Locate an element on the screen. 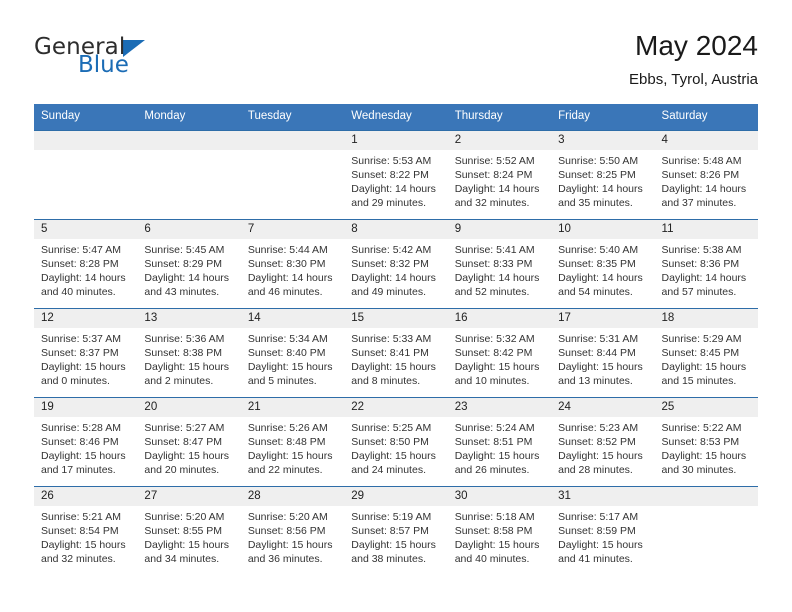  brand-name-general: General is located at coordinates (80, 47).